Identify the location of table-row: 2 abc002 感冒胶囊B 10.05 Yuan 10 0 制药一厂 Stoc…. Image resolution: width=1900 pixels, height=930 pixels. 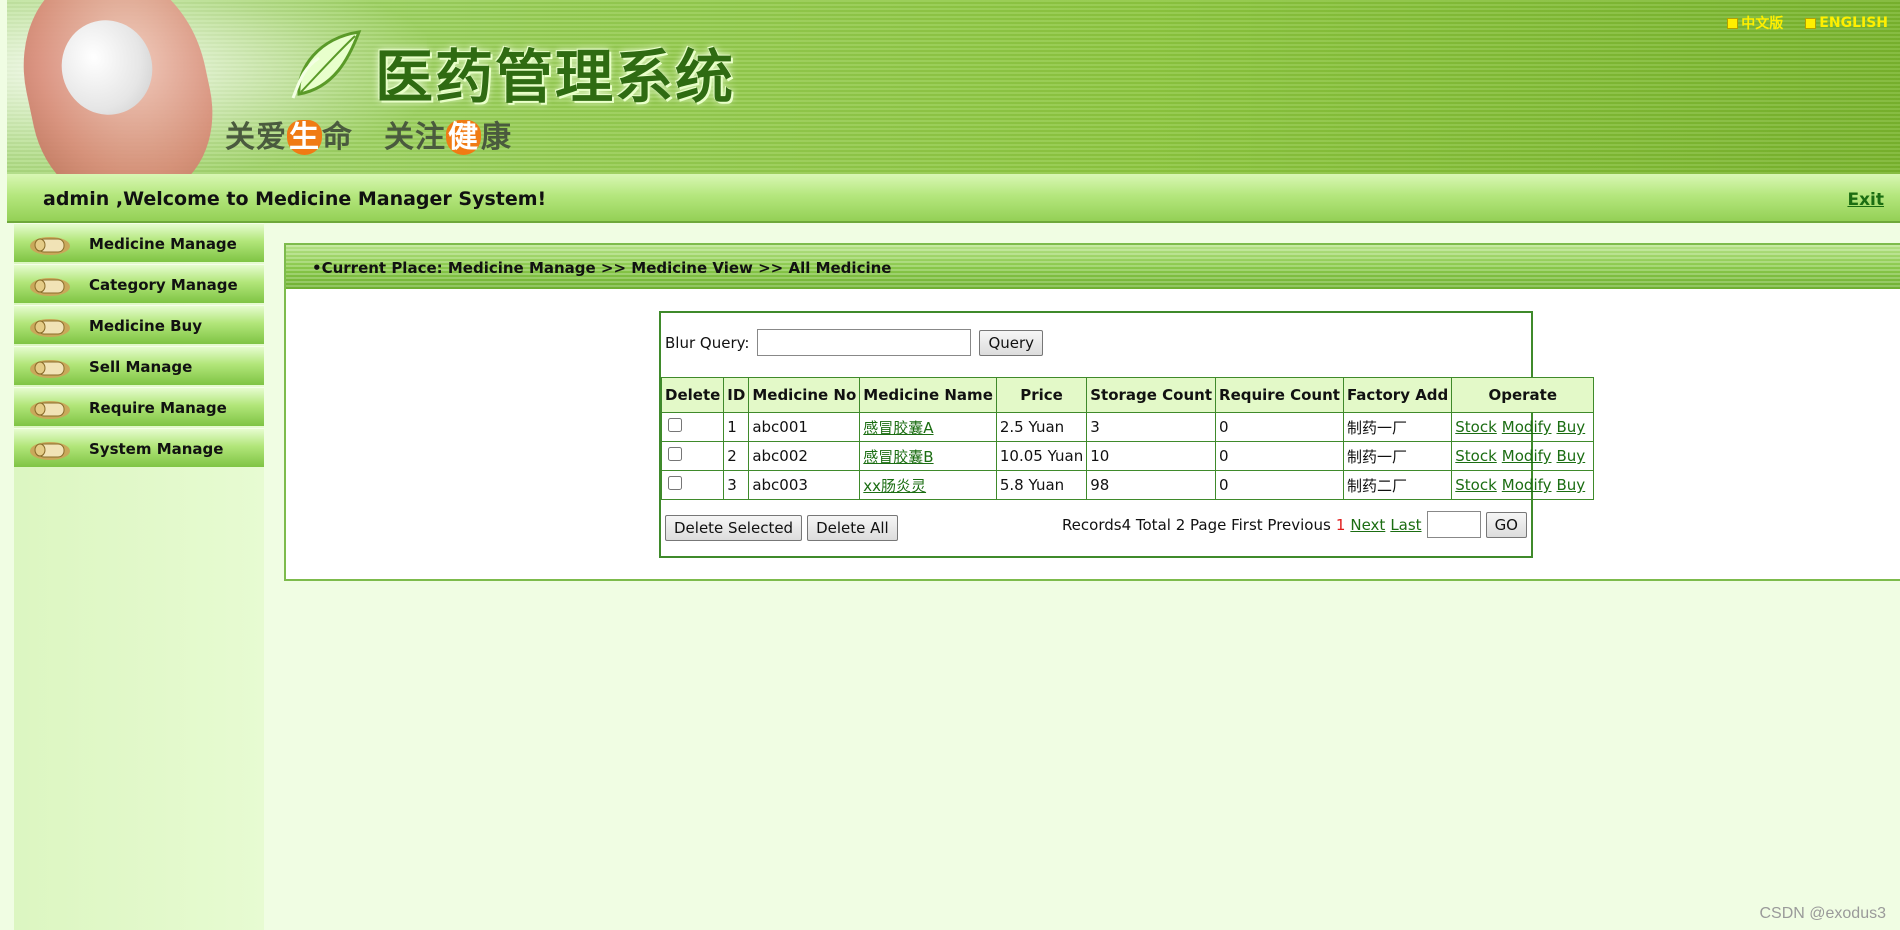
(1127, 456).